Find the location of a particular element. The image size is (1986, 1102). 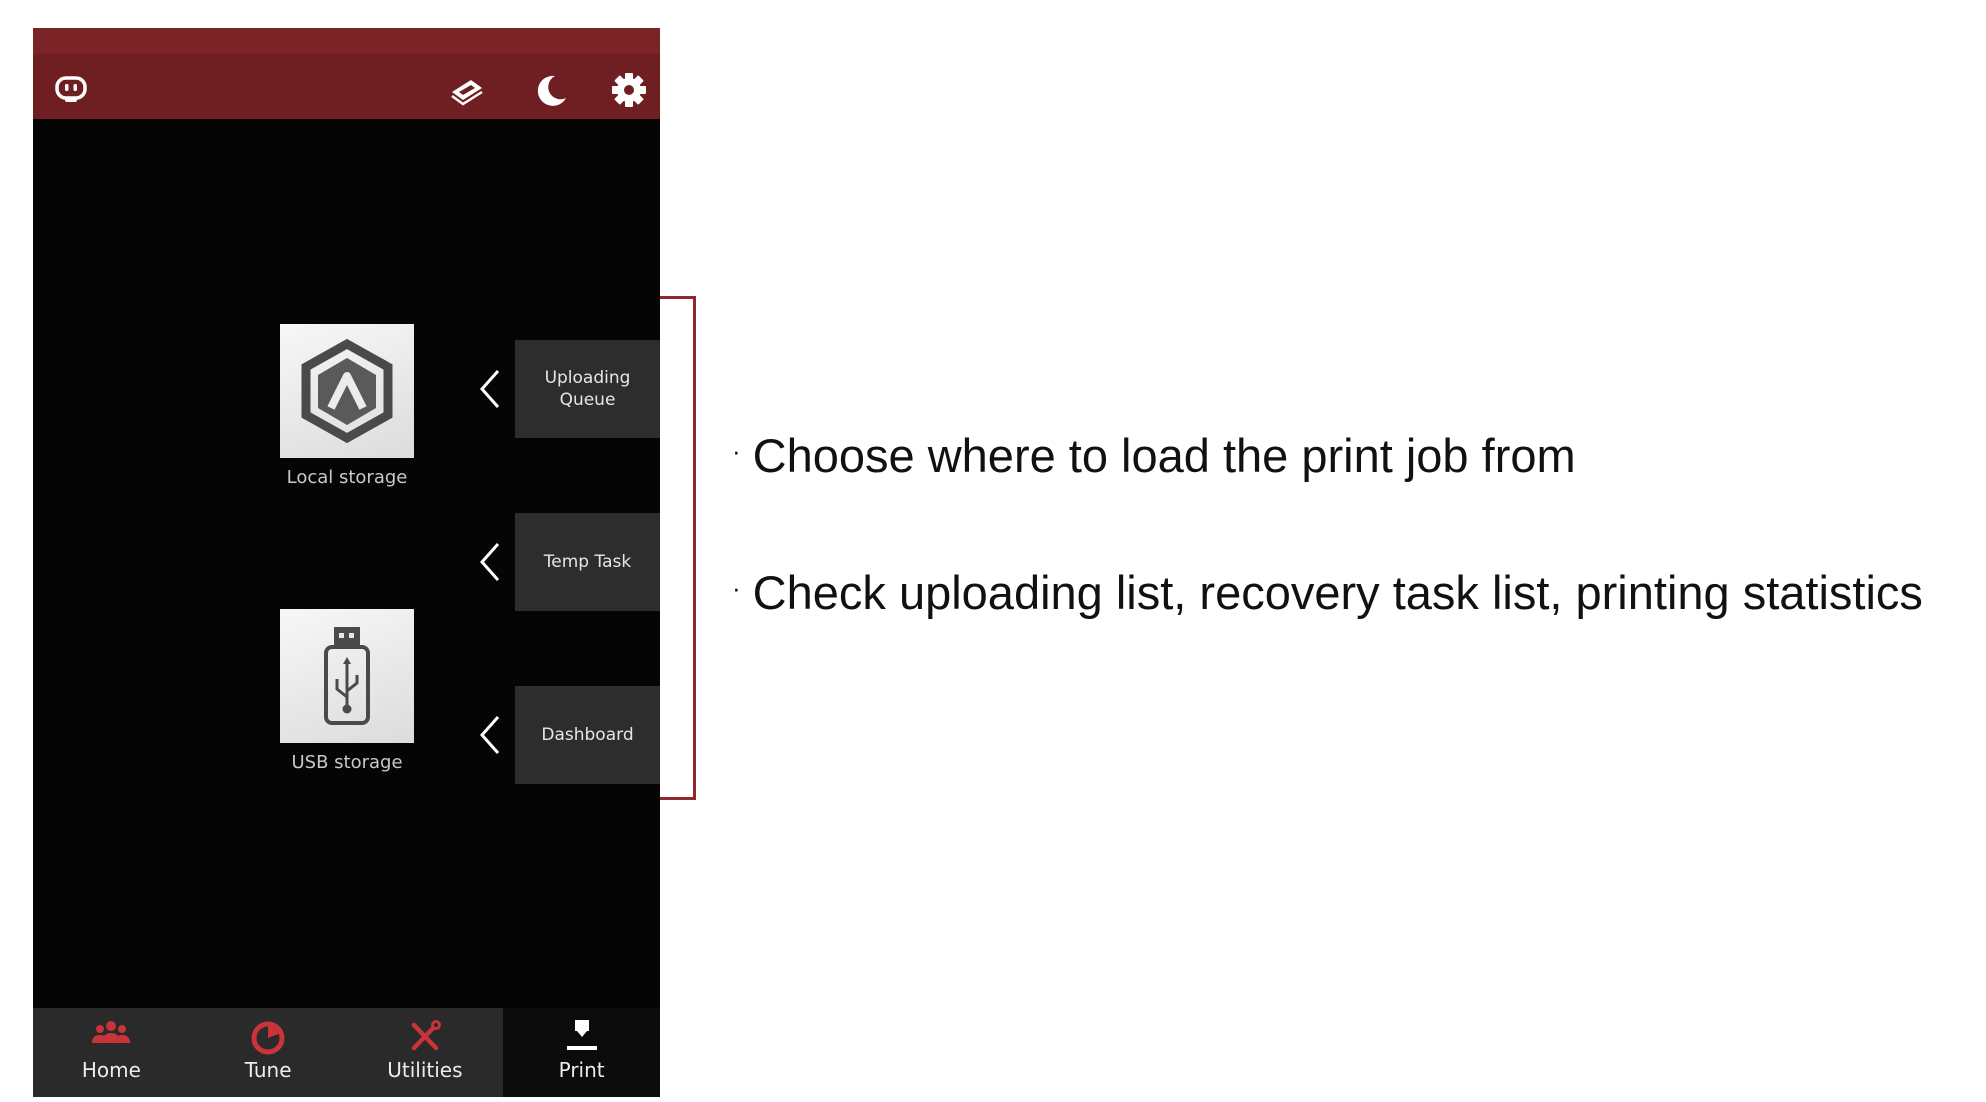

status-strip is located at coordinates (346, 41).